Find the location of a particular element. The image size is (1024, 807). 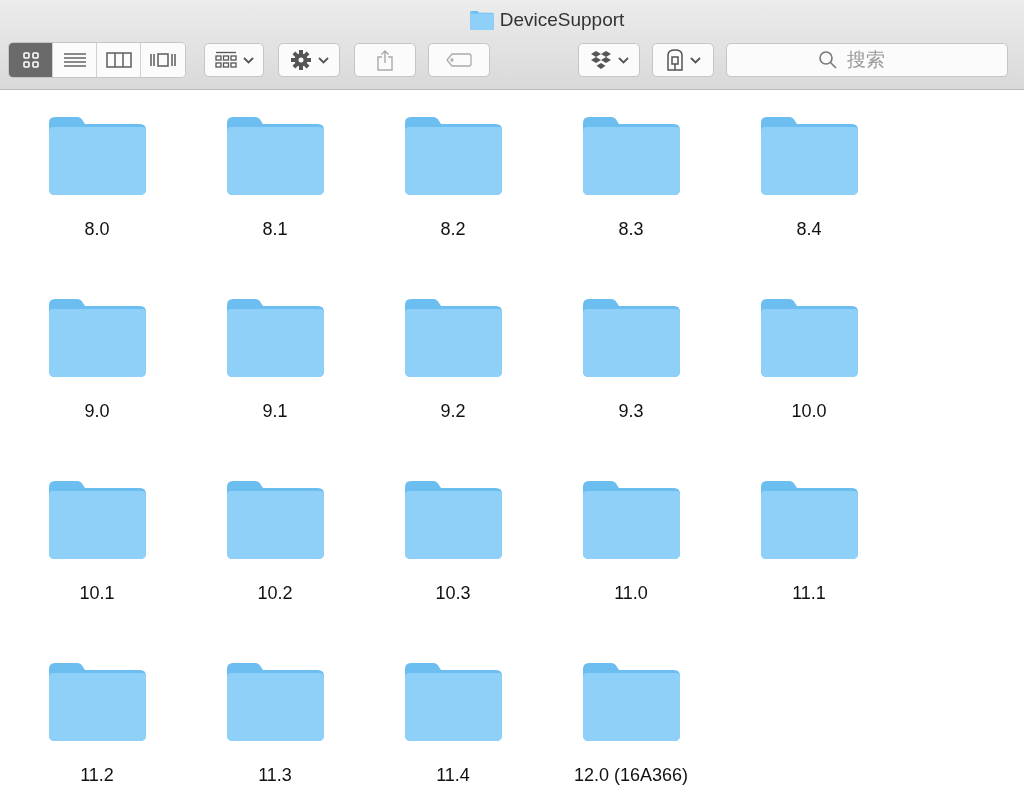

folder-name: 11.4 is located at coordinates (453, 775).